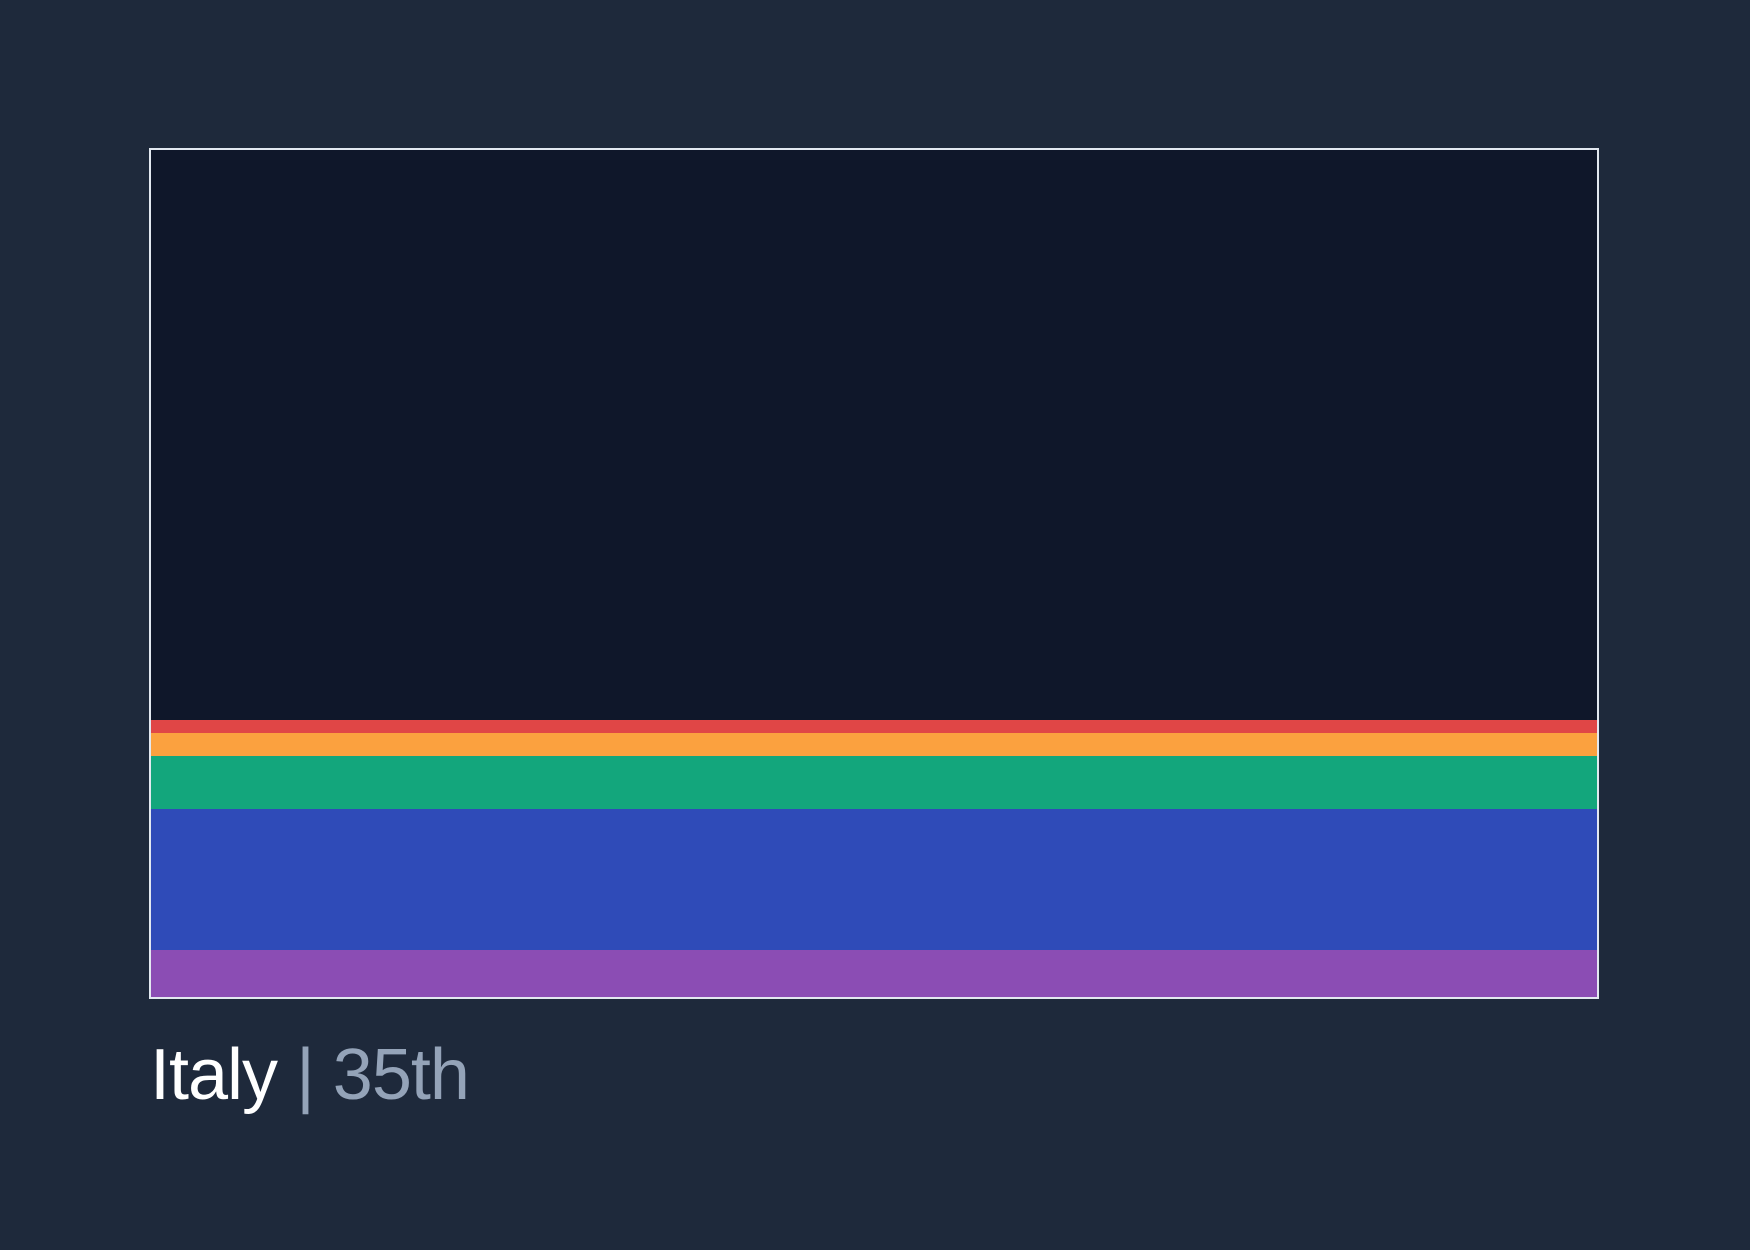 The height and width of the screenshot is (1250, 1750). I want to click on band-orange, so click(874, 744).